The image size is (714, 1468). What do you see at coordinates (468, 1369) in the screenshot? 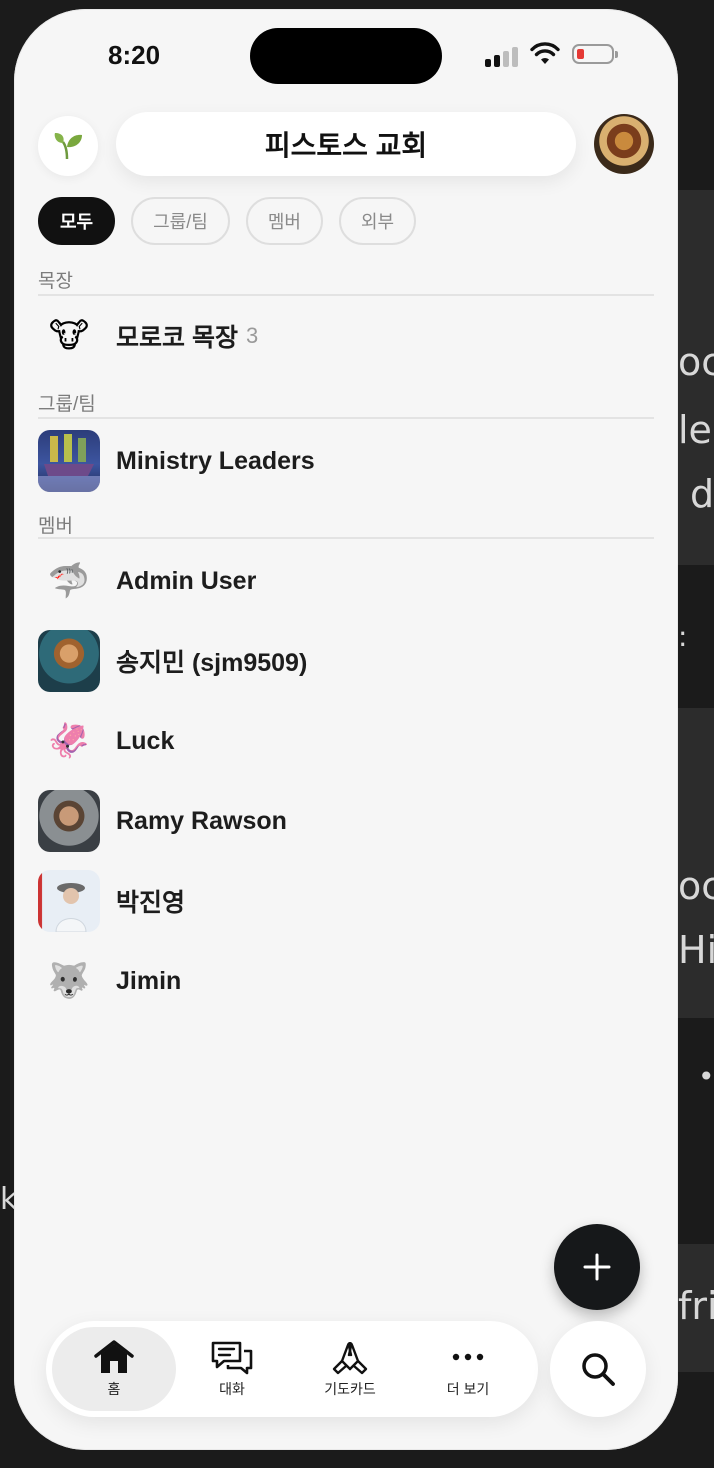
I see `tab-more: 더 보기` at bounding box center [468, 1369].